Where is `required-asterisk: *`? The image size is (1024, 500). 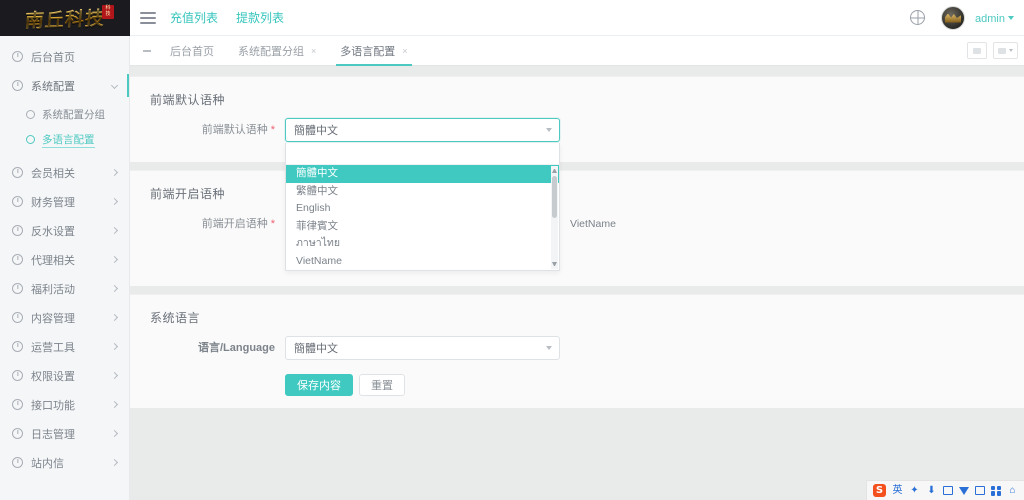
required-asterisk: * is located at coordinates (272, 224).